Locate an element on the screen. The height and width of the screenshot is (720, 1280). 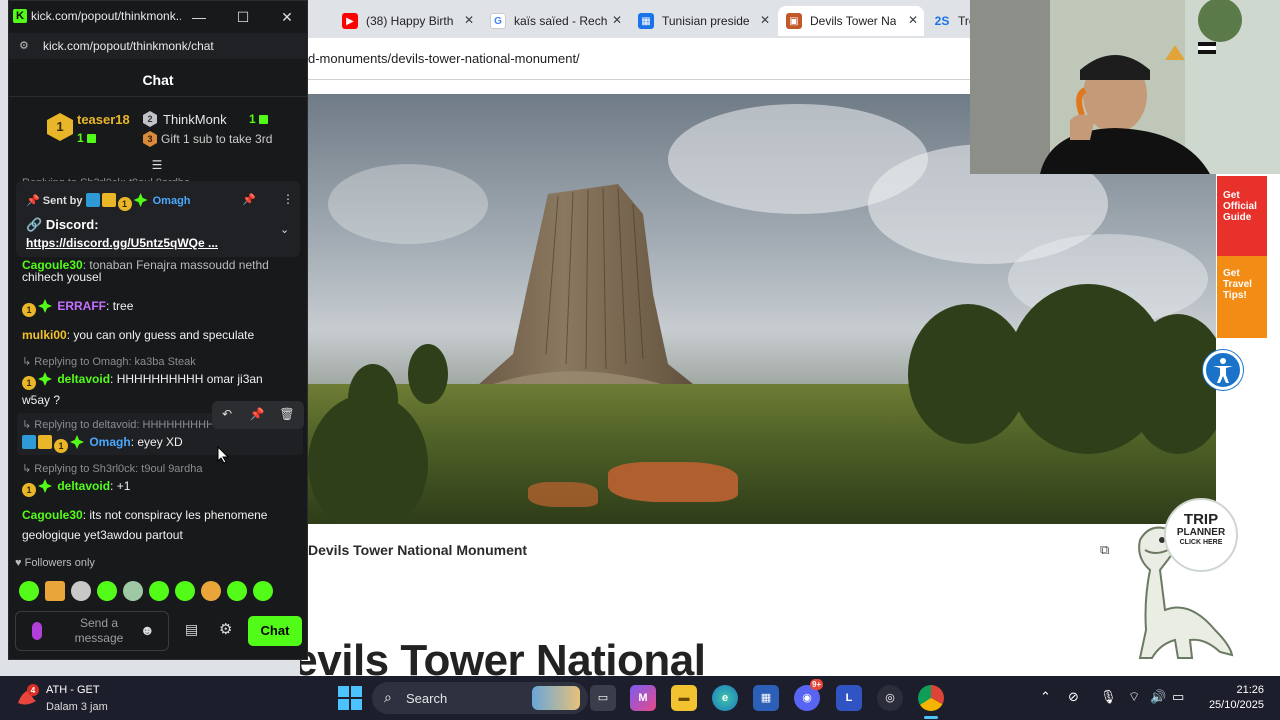
username: Omagh is located at coordinates (109, 442).